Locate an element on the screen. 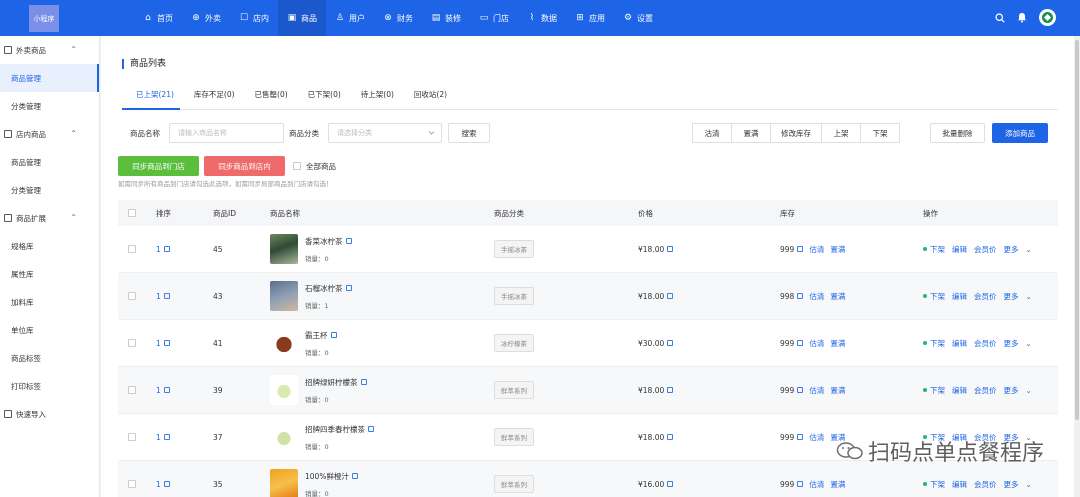 The height and width of the screenshot is (497, 1080). sync-store-button: 同步商品到门店 is located at coordinates (158, 166).